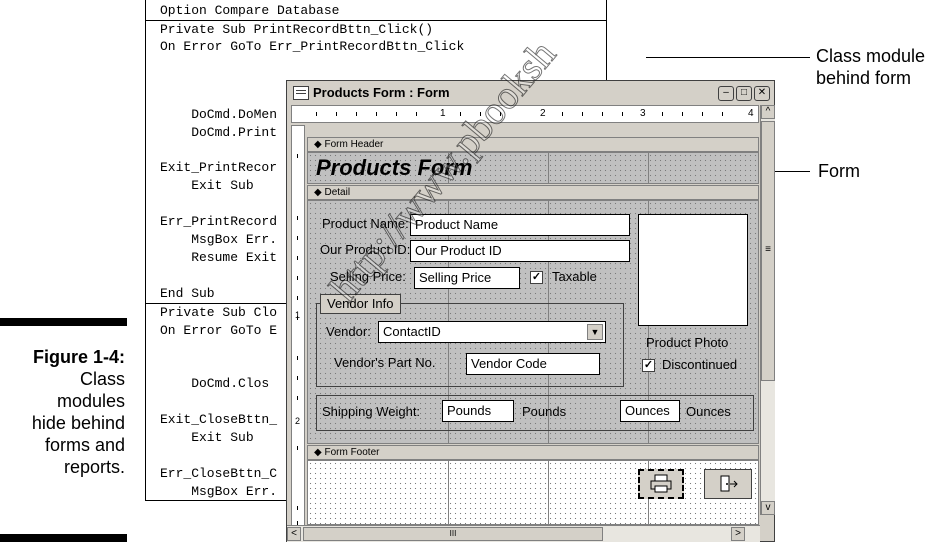  Describe the element at coordinates (219, 132) in the screenshot. I see `code-line: DoCmd.Print` at that location.